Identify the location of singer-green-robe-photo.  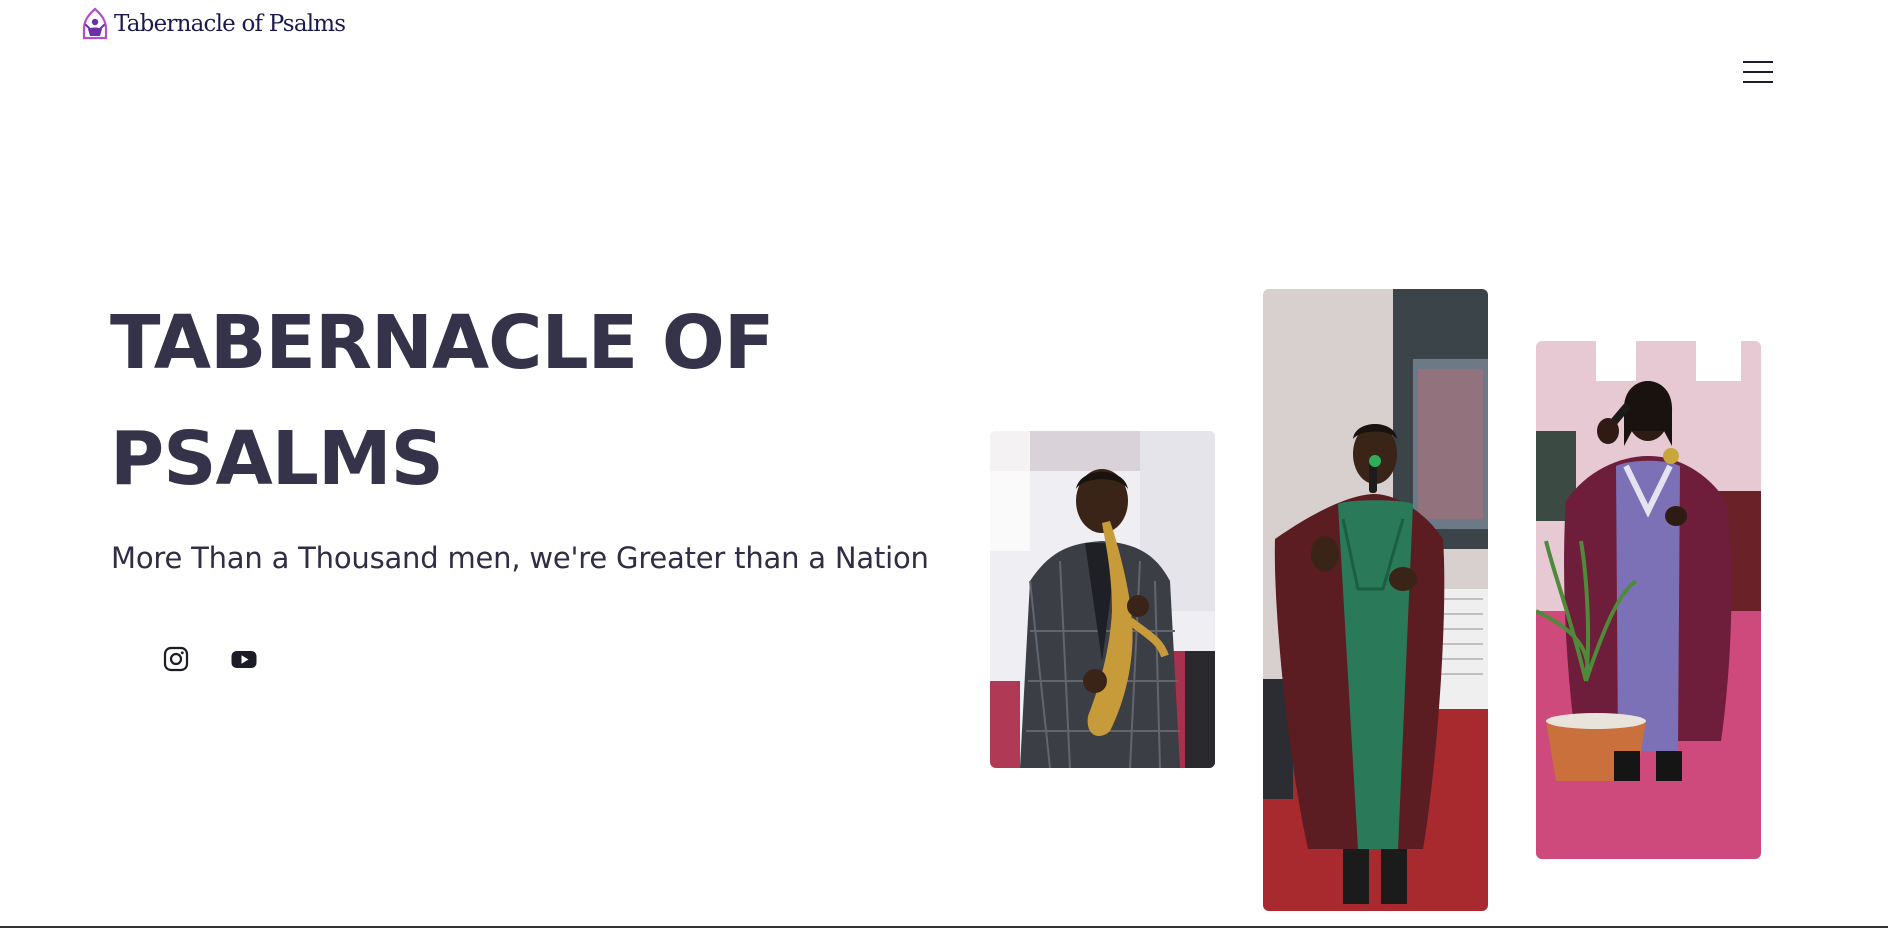
(1375, 600).